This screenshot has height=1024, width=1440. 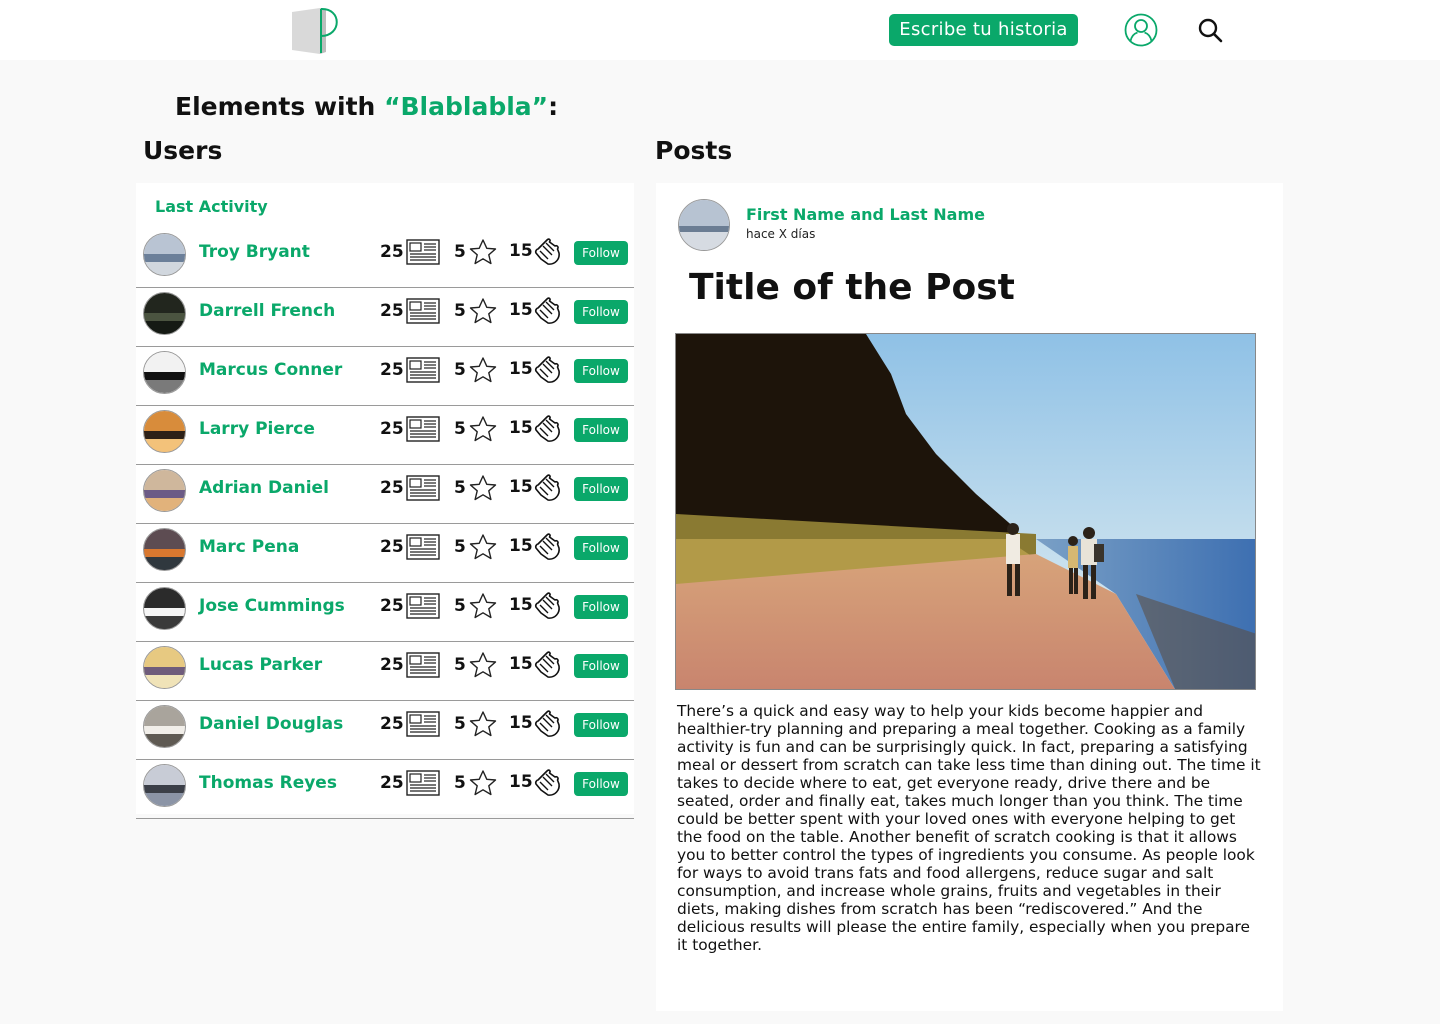 I want to click on user-row: Lucas Parker 25 5 15 Follow, so click(x=385, y=671).